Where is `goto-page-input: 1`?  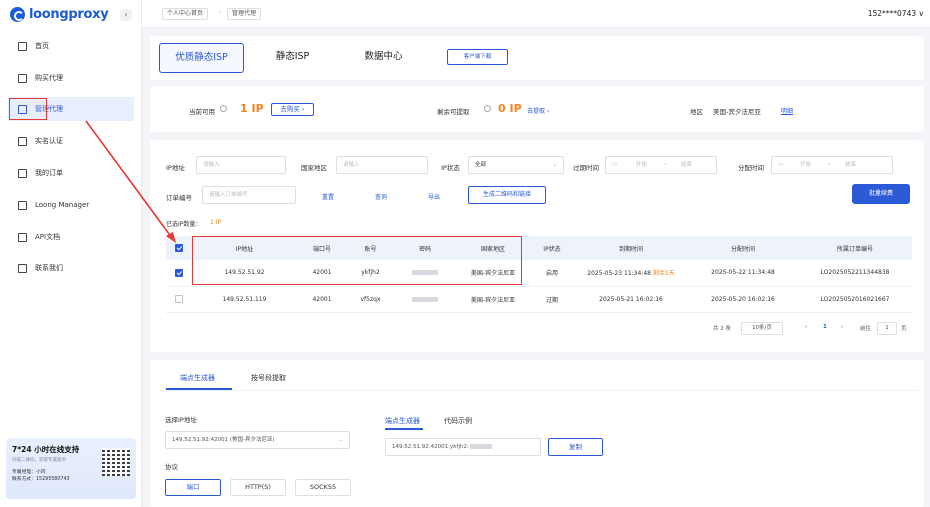
goto-page-input: 1 is located at coordinates (887, 328).